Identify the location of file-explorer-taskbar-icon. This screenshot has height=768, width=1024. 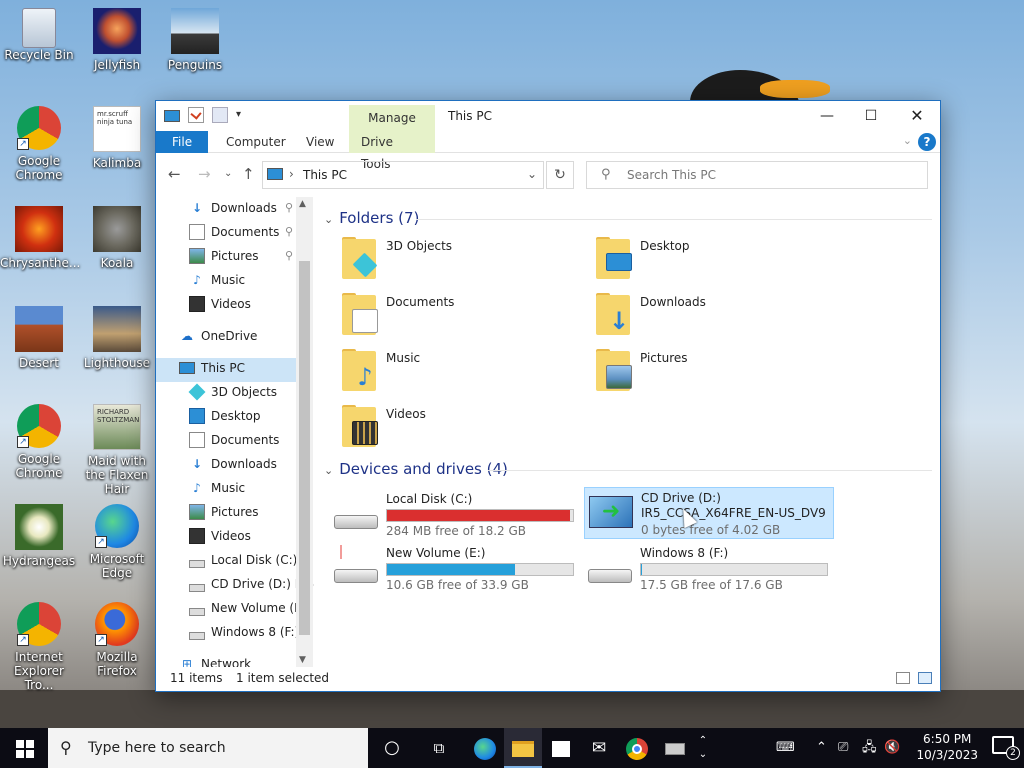
(523, 748).